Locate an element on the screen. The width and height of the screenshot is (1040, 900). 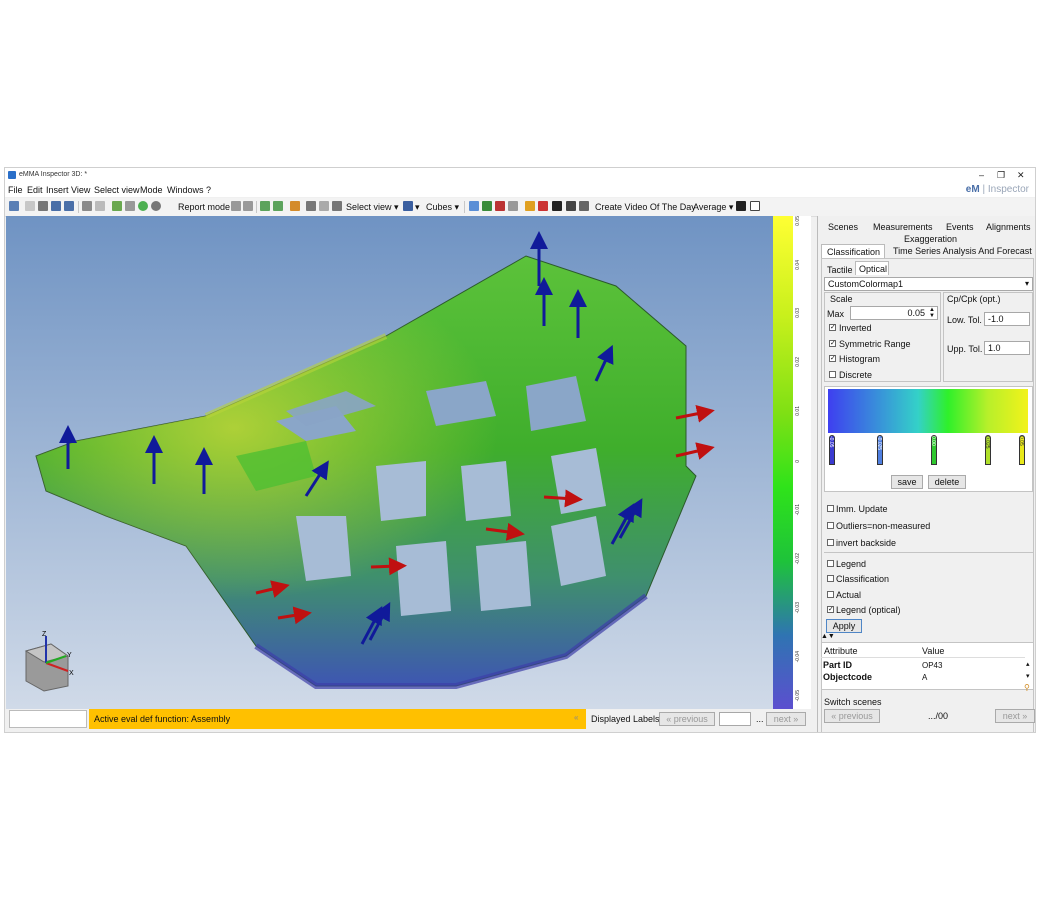
colormap-marker: -0.05 is located at coordinates (832, 450).